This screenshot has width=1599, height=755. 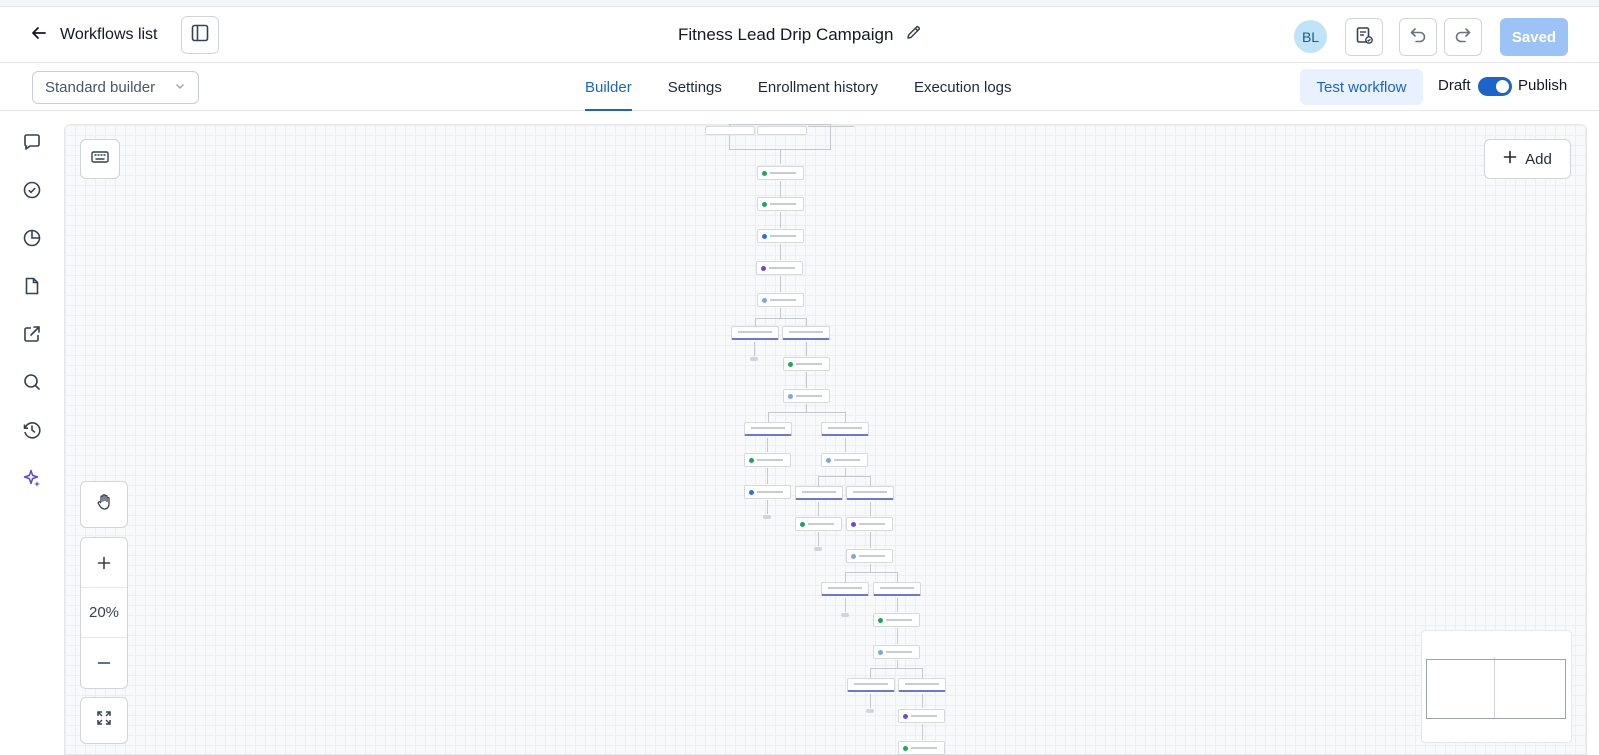 I want to click on chat-icon, so click(x=32, y=142).